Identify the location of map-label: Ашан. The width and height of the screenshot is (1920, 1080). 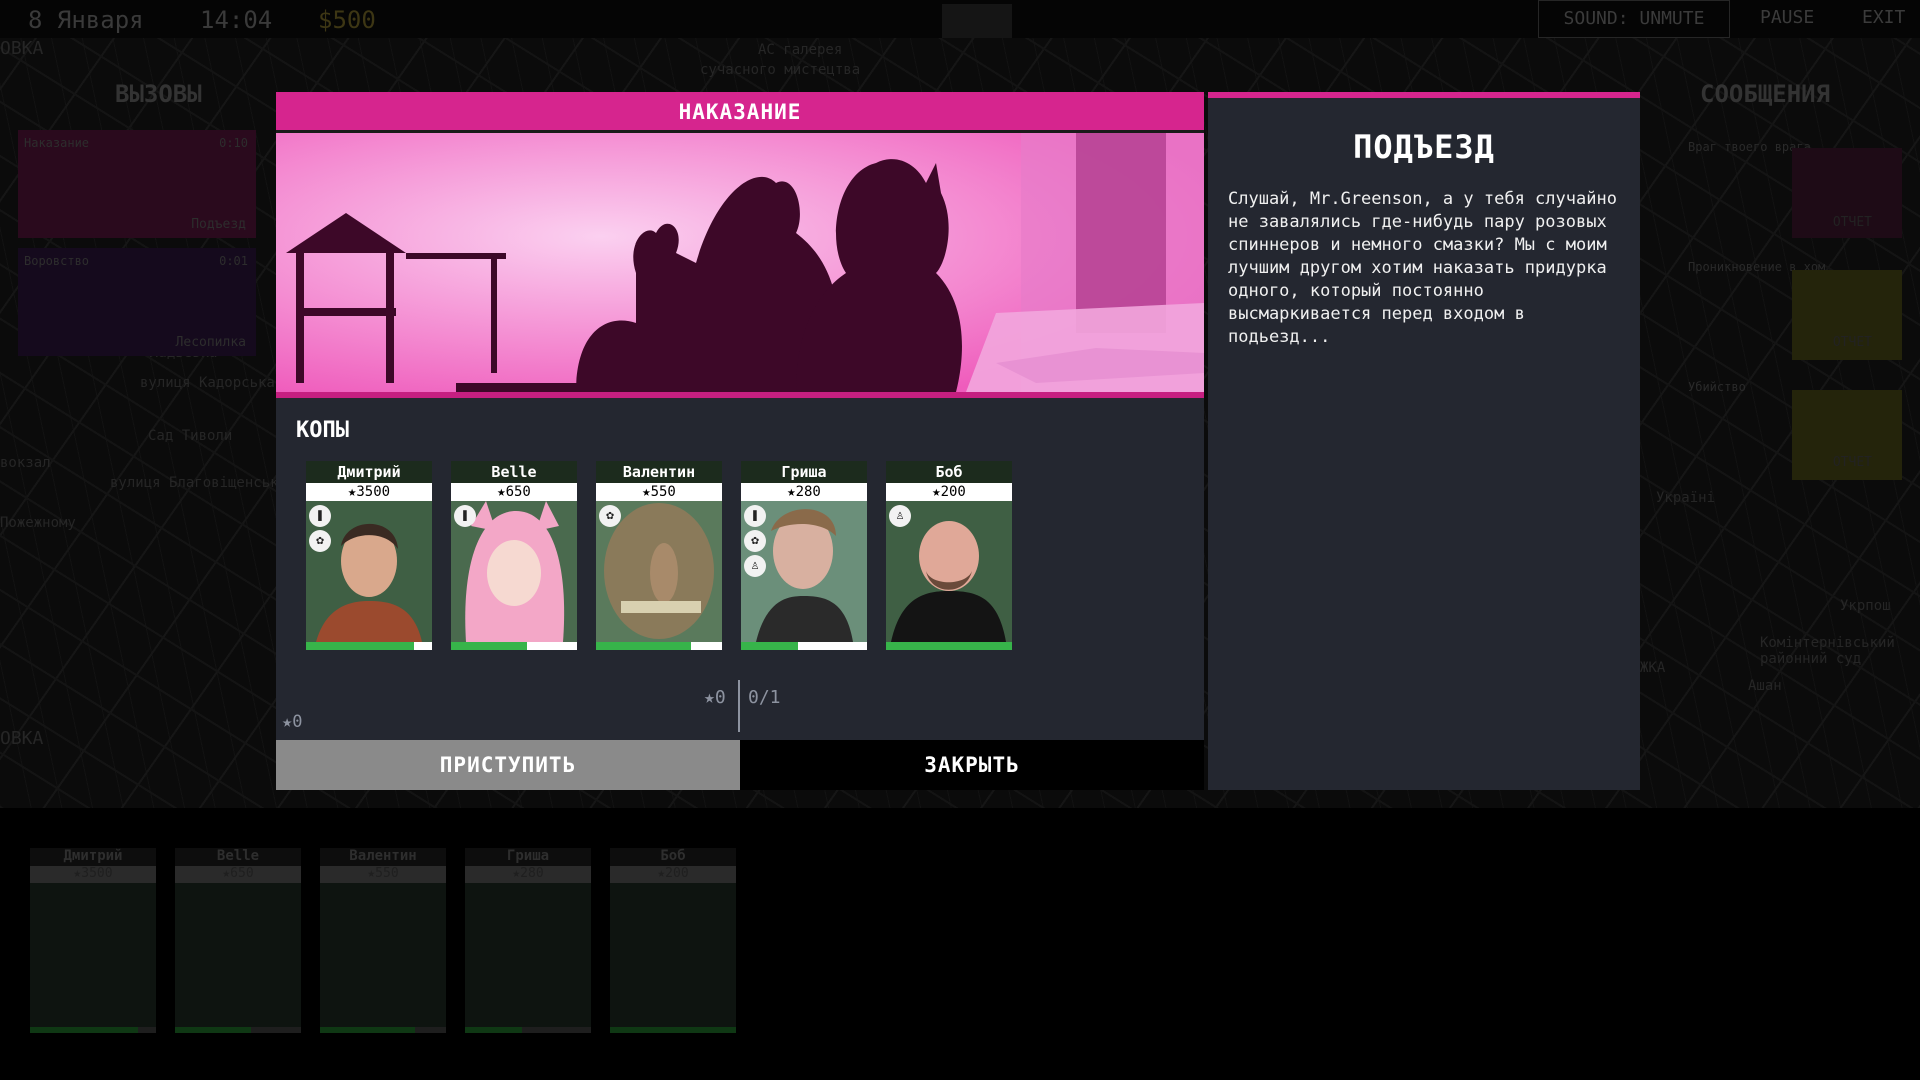
(1765, 686).